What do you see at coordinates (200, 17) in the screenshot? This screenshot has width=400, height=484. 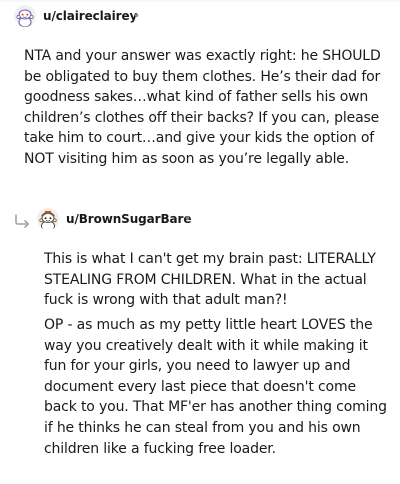 I see `comment-header: u/claireclairey •` at bounding box center [200, 17].